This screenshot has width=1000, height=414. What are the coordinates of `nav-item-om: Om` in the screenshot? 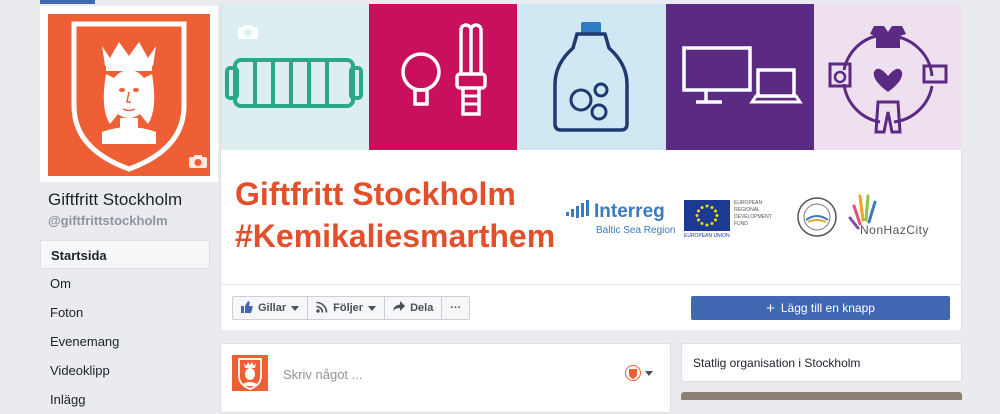 It's located at (125, 283).